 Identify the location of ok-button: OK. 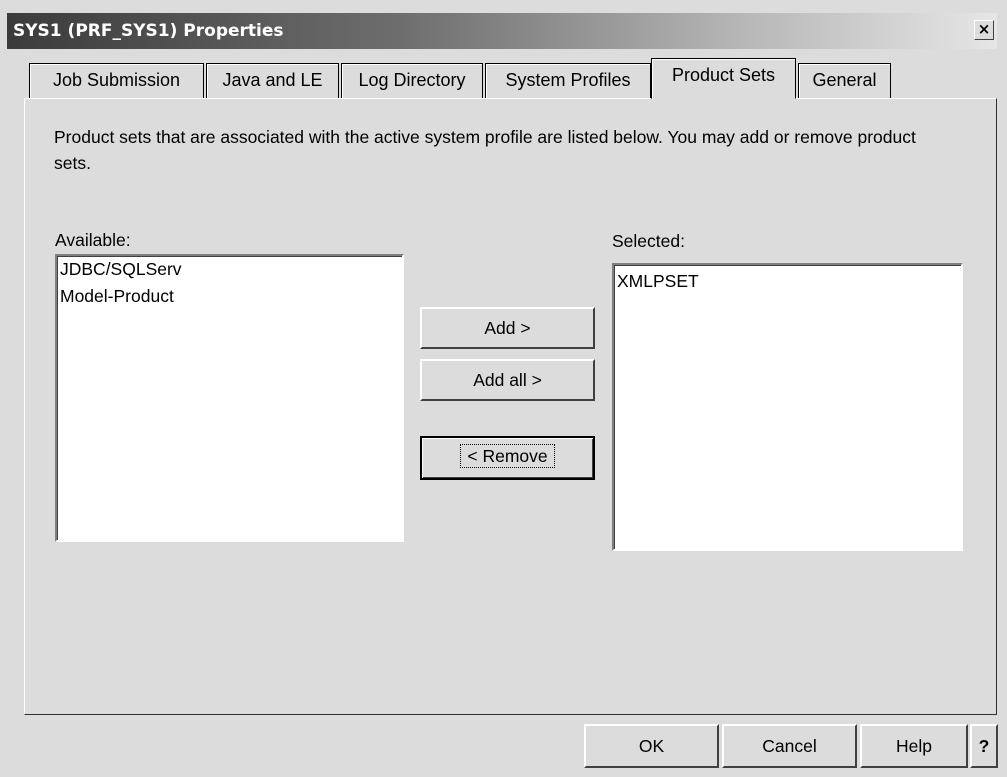
(651, 746).